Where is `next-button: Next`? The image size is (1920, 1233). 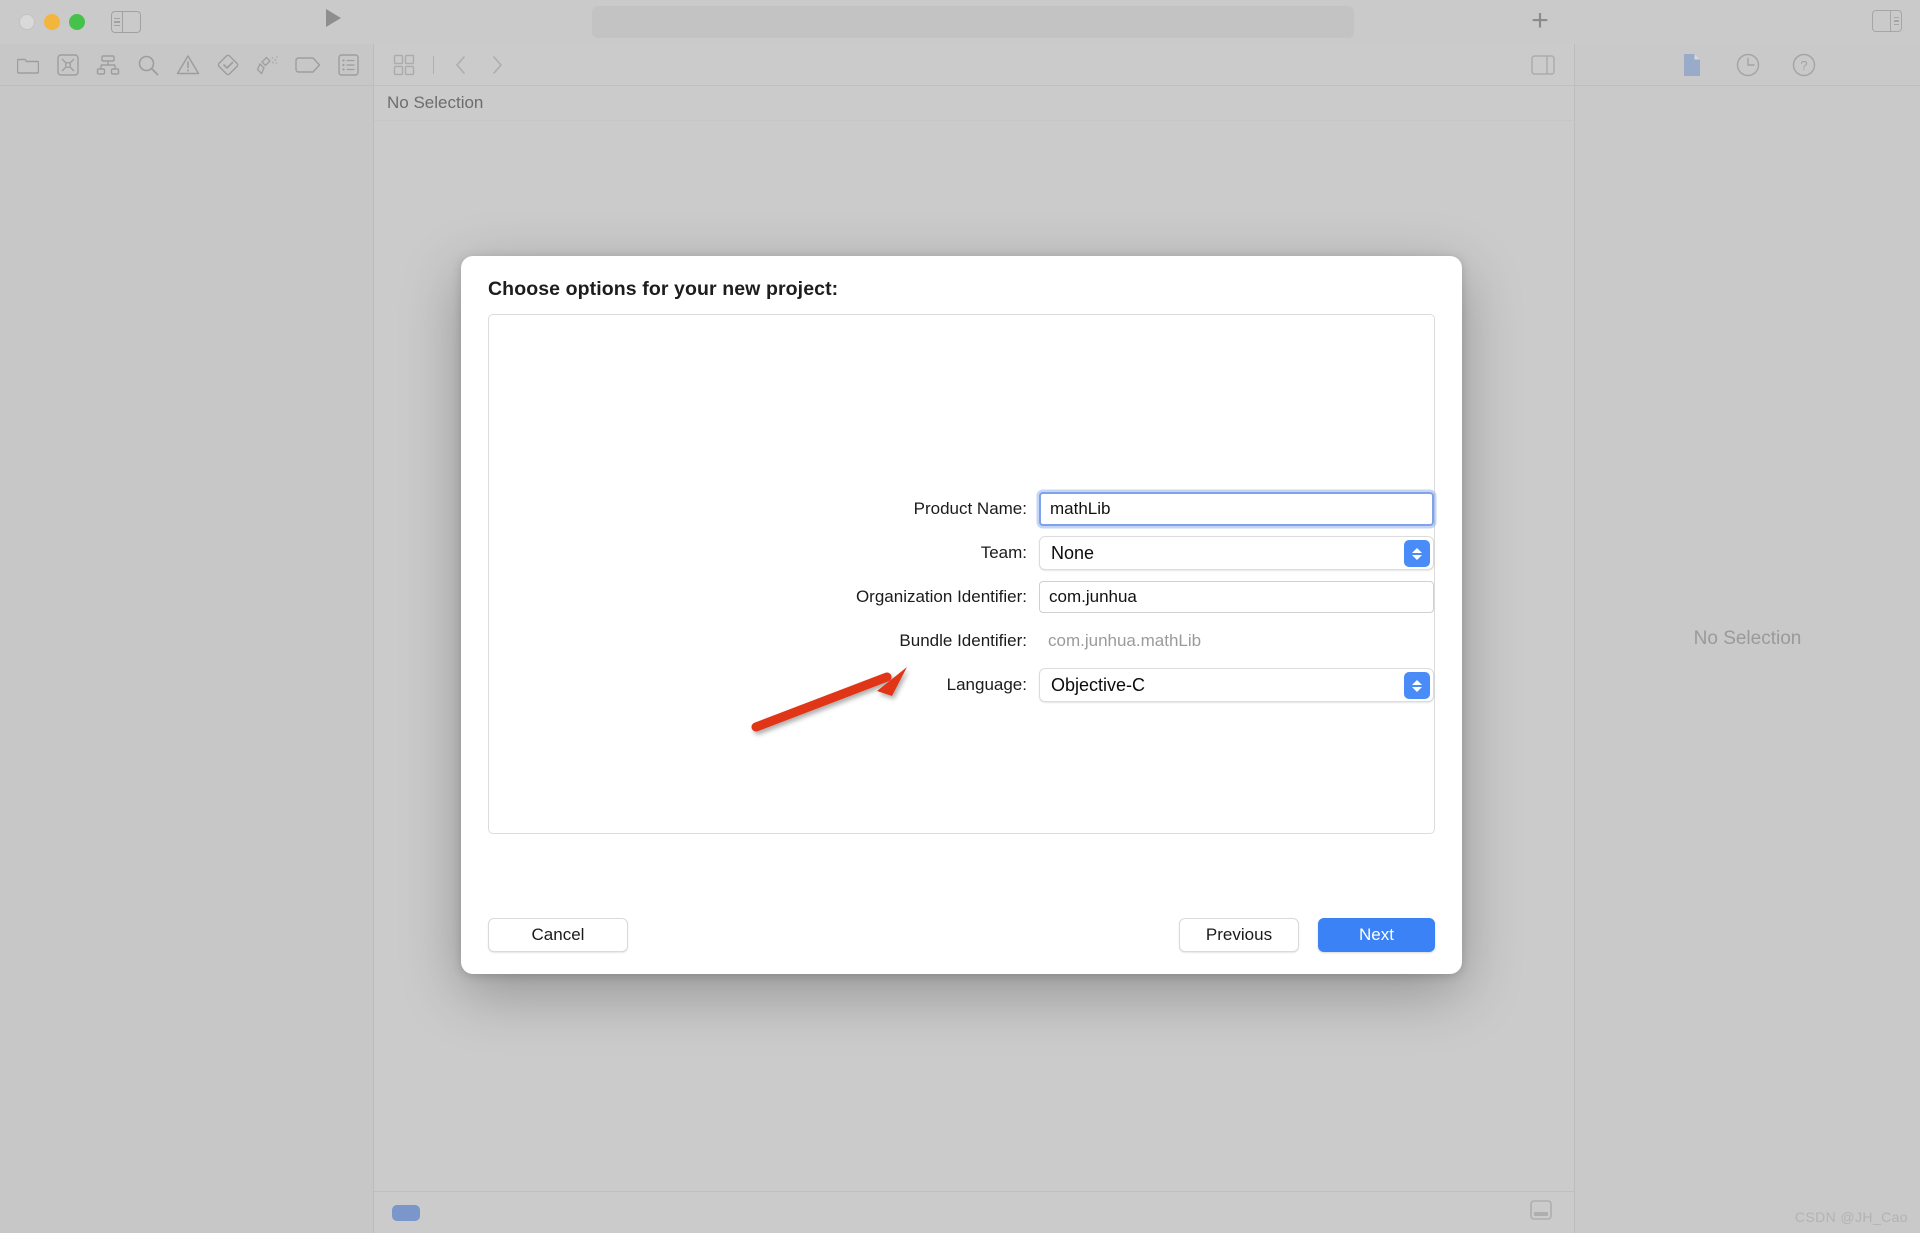 next-button: Next is located at coordinates (1376, 935).